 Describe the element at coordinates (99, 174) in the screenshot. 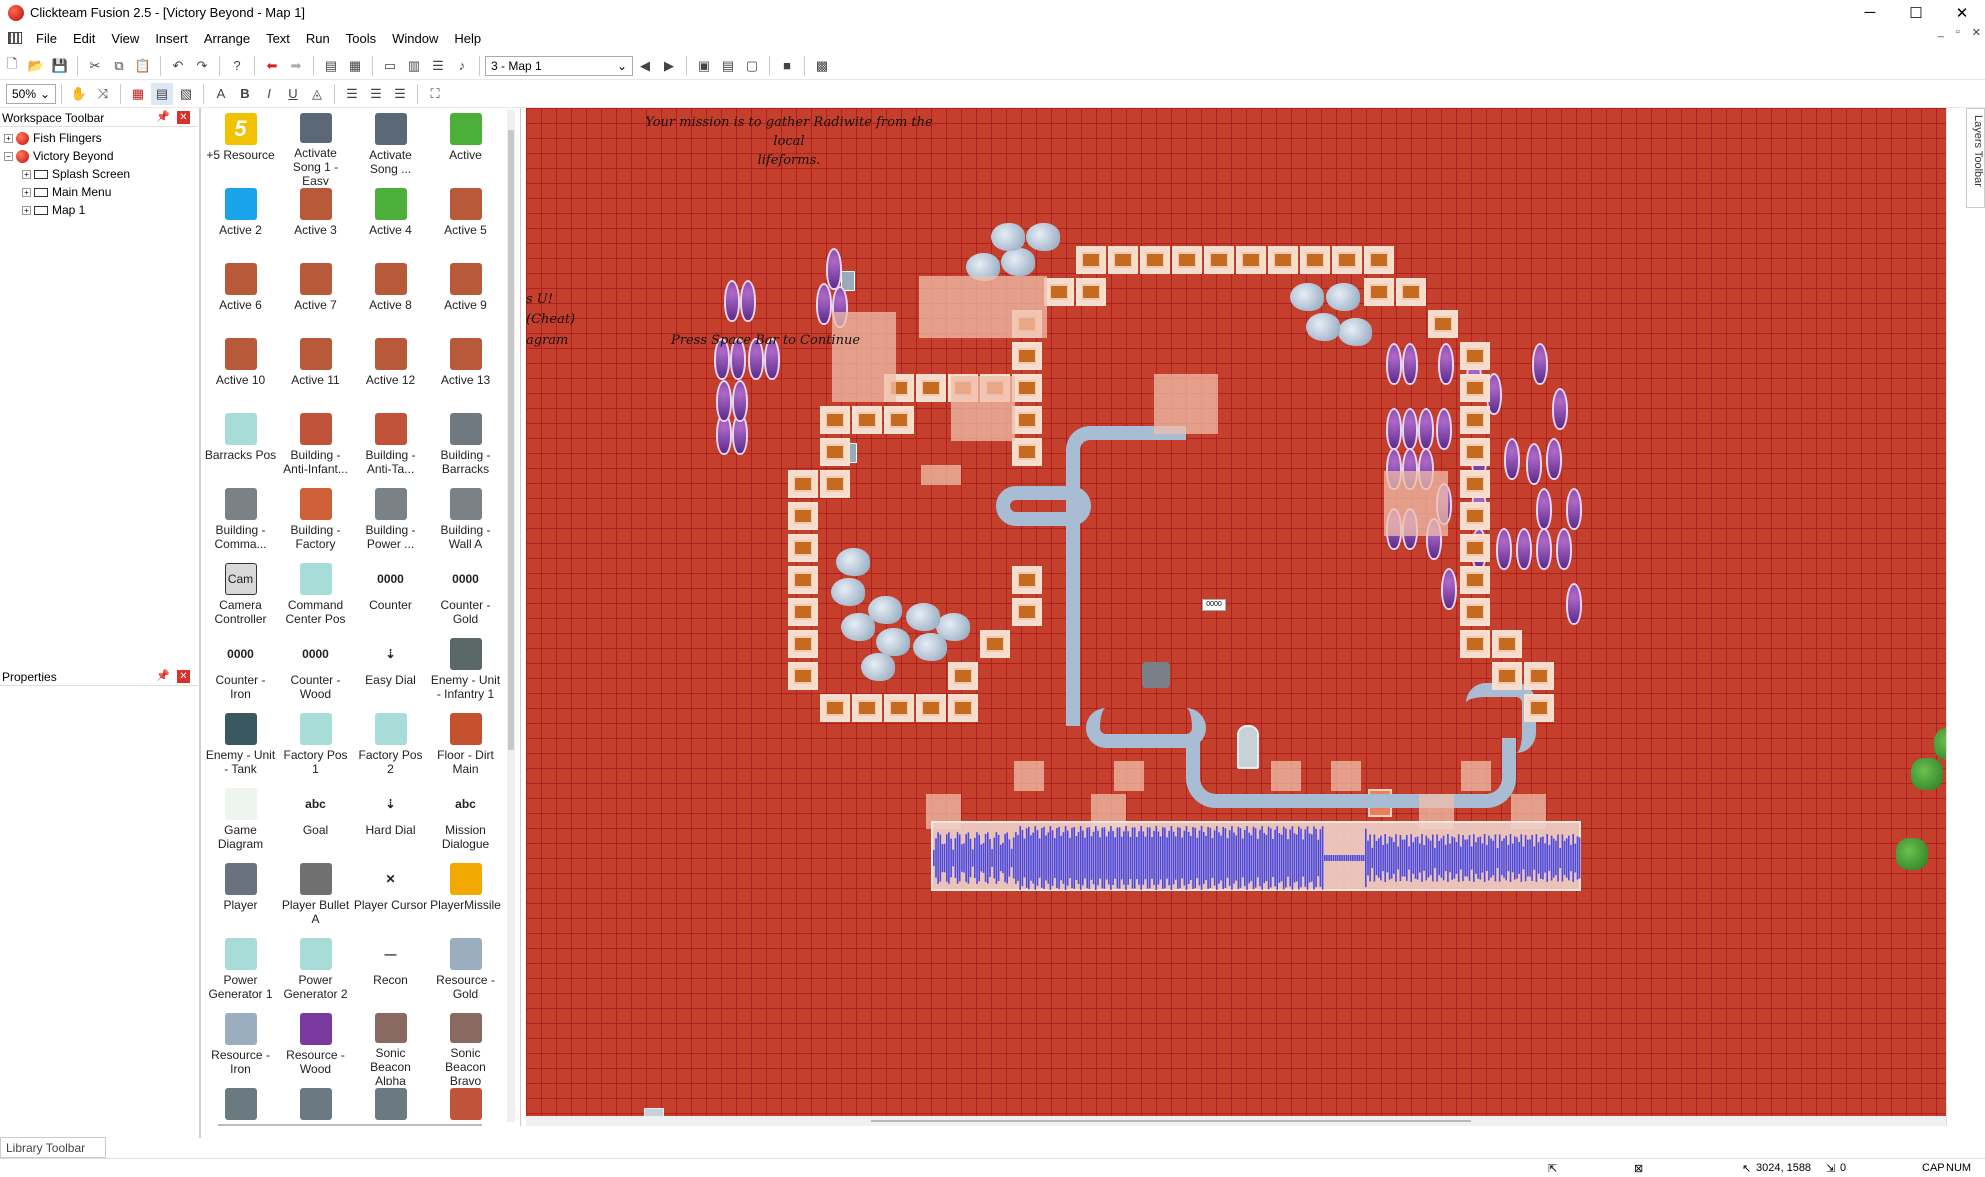

I see `tree-item-splash-screen: + Splash Screen` at that location.